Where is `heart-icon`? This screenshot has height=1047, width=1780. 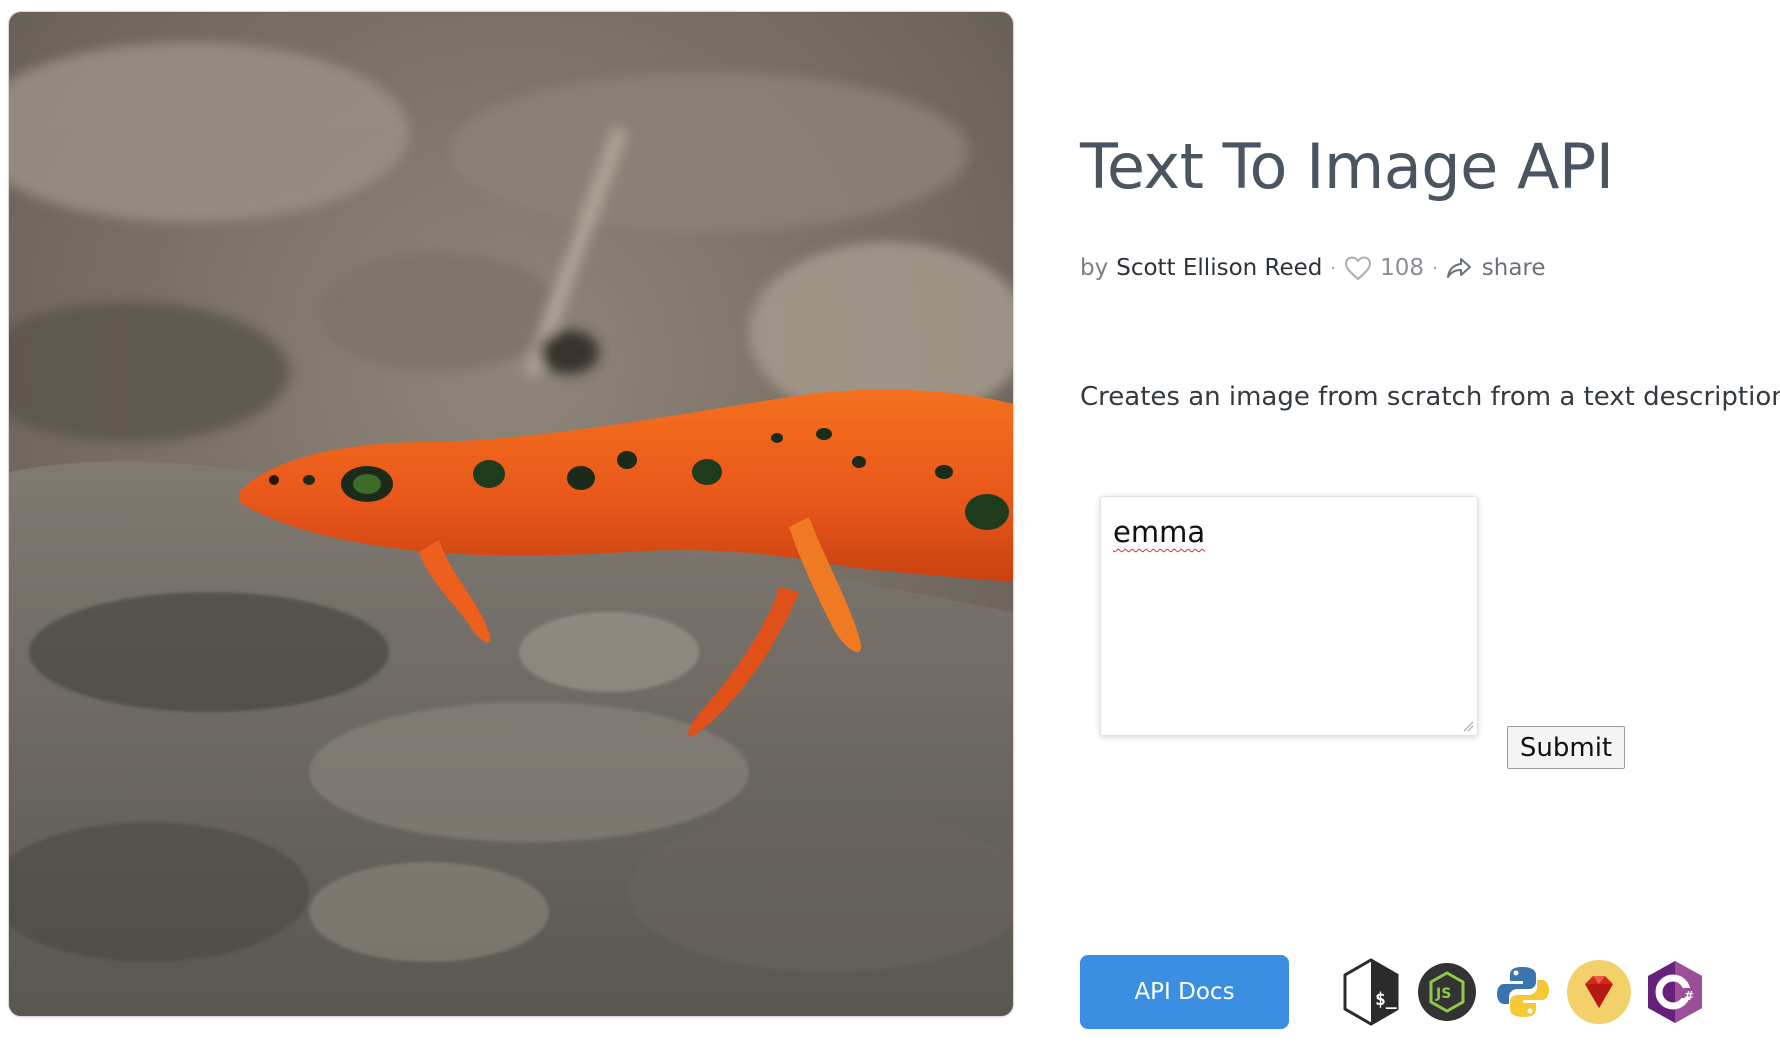
heart-icon is located at coordinates (1358, 268).